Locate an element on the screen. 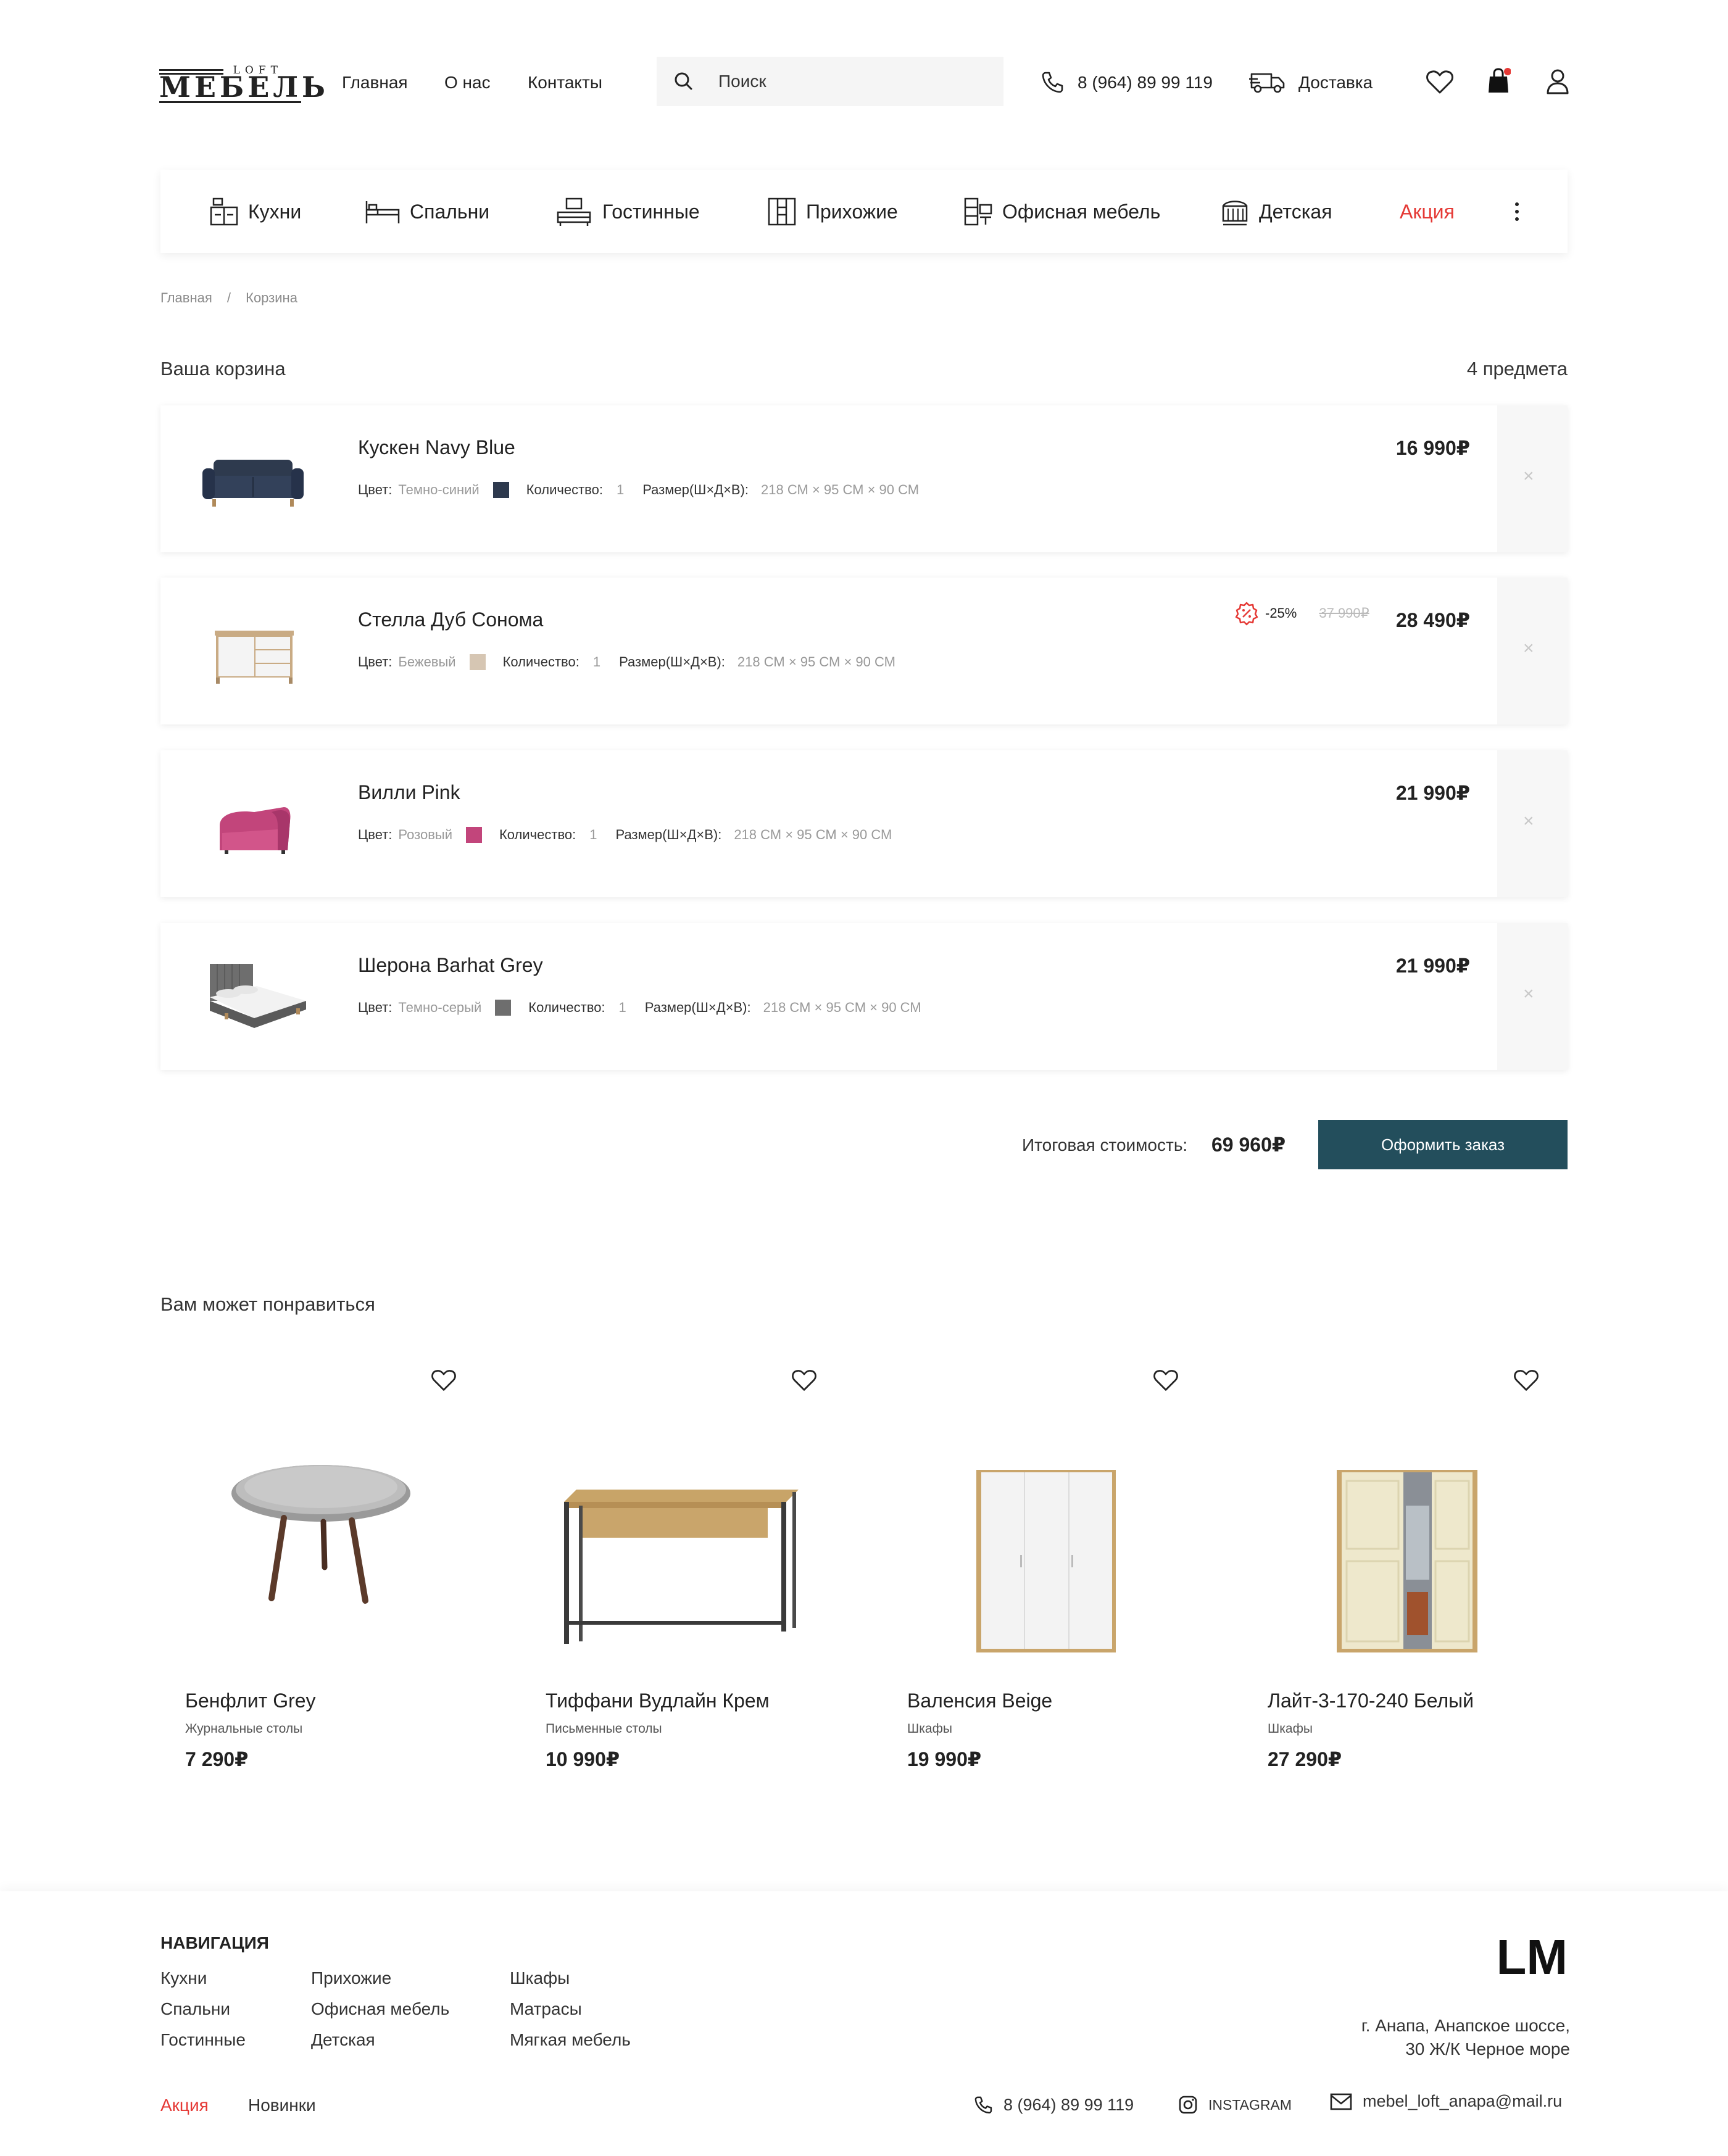 Image resolution: width=1728 pixels, height=2156 pixels. desk-image is located at coordinates (681, 1536).